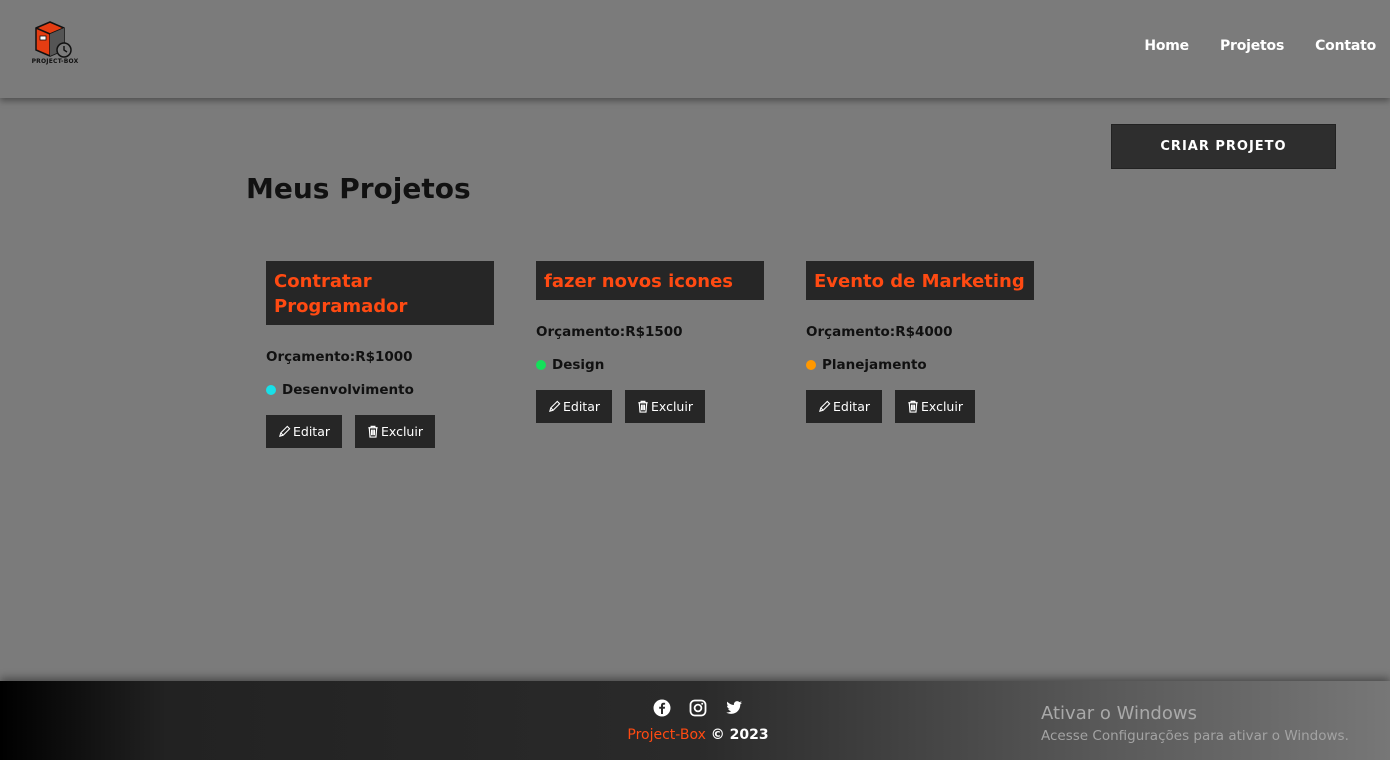 The image size is (1390, 760). What do you see at coordinates (874, 365) in the screenshot?
I see `category-label: Planejamento` at bounding box center [874, 365].